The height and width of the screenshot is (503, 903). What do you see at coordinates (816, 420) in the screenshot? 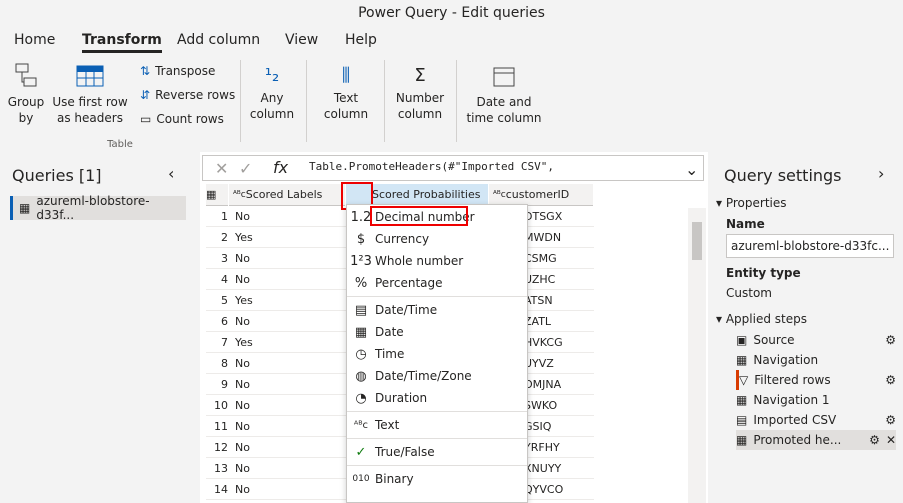
I see `step-imported-csv: ▤ Imported CSV ⚙` at bounding box center [816, 420].